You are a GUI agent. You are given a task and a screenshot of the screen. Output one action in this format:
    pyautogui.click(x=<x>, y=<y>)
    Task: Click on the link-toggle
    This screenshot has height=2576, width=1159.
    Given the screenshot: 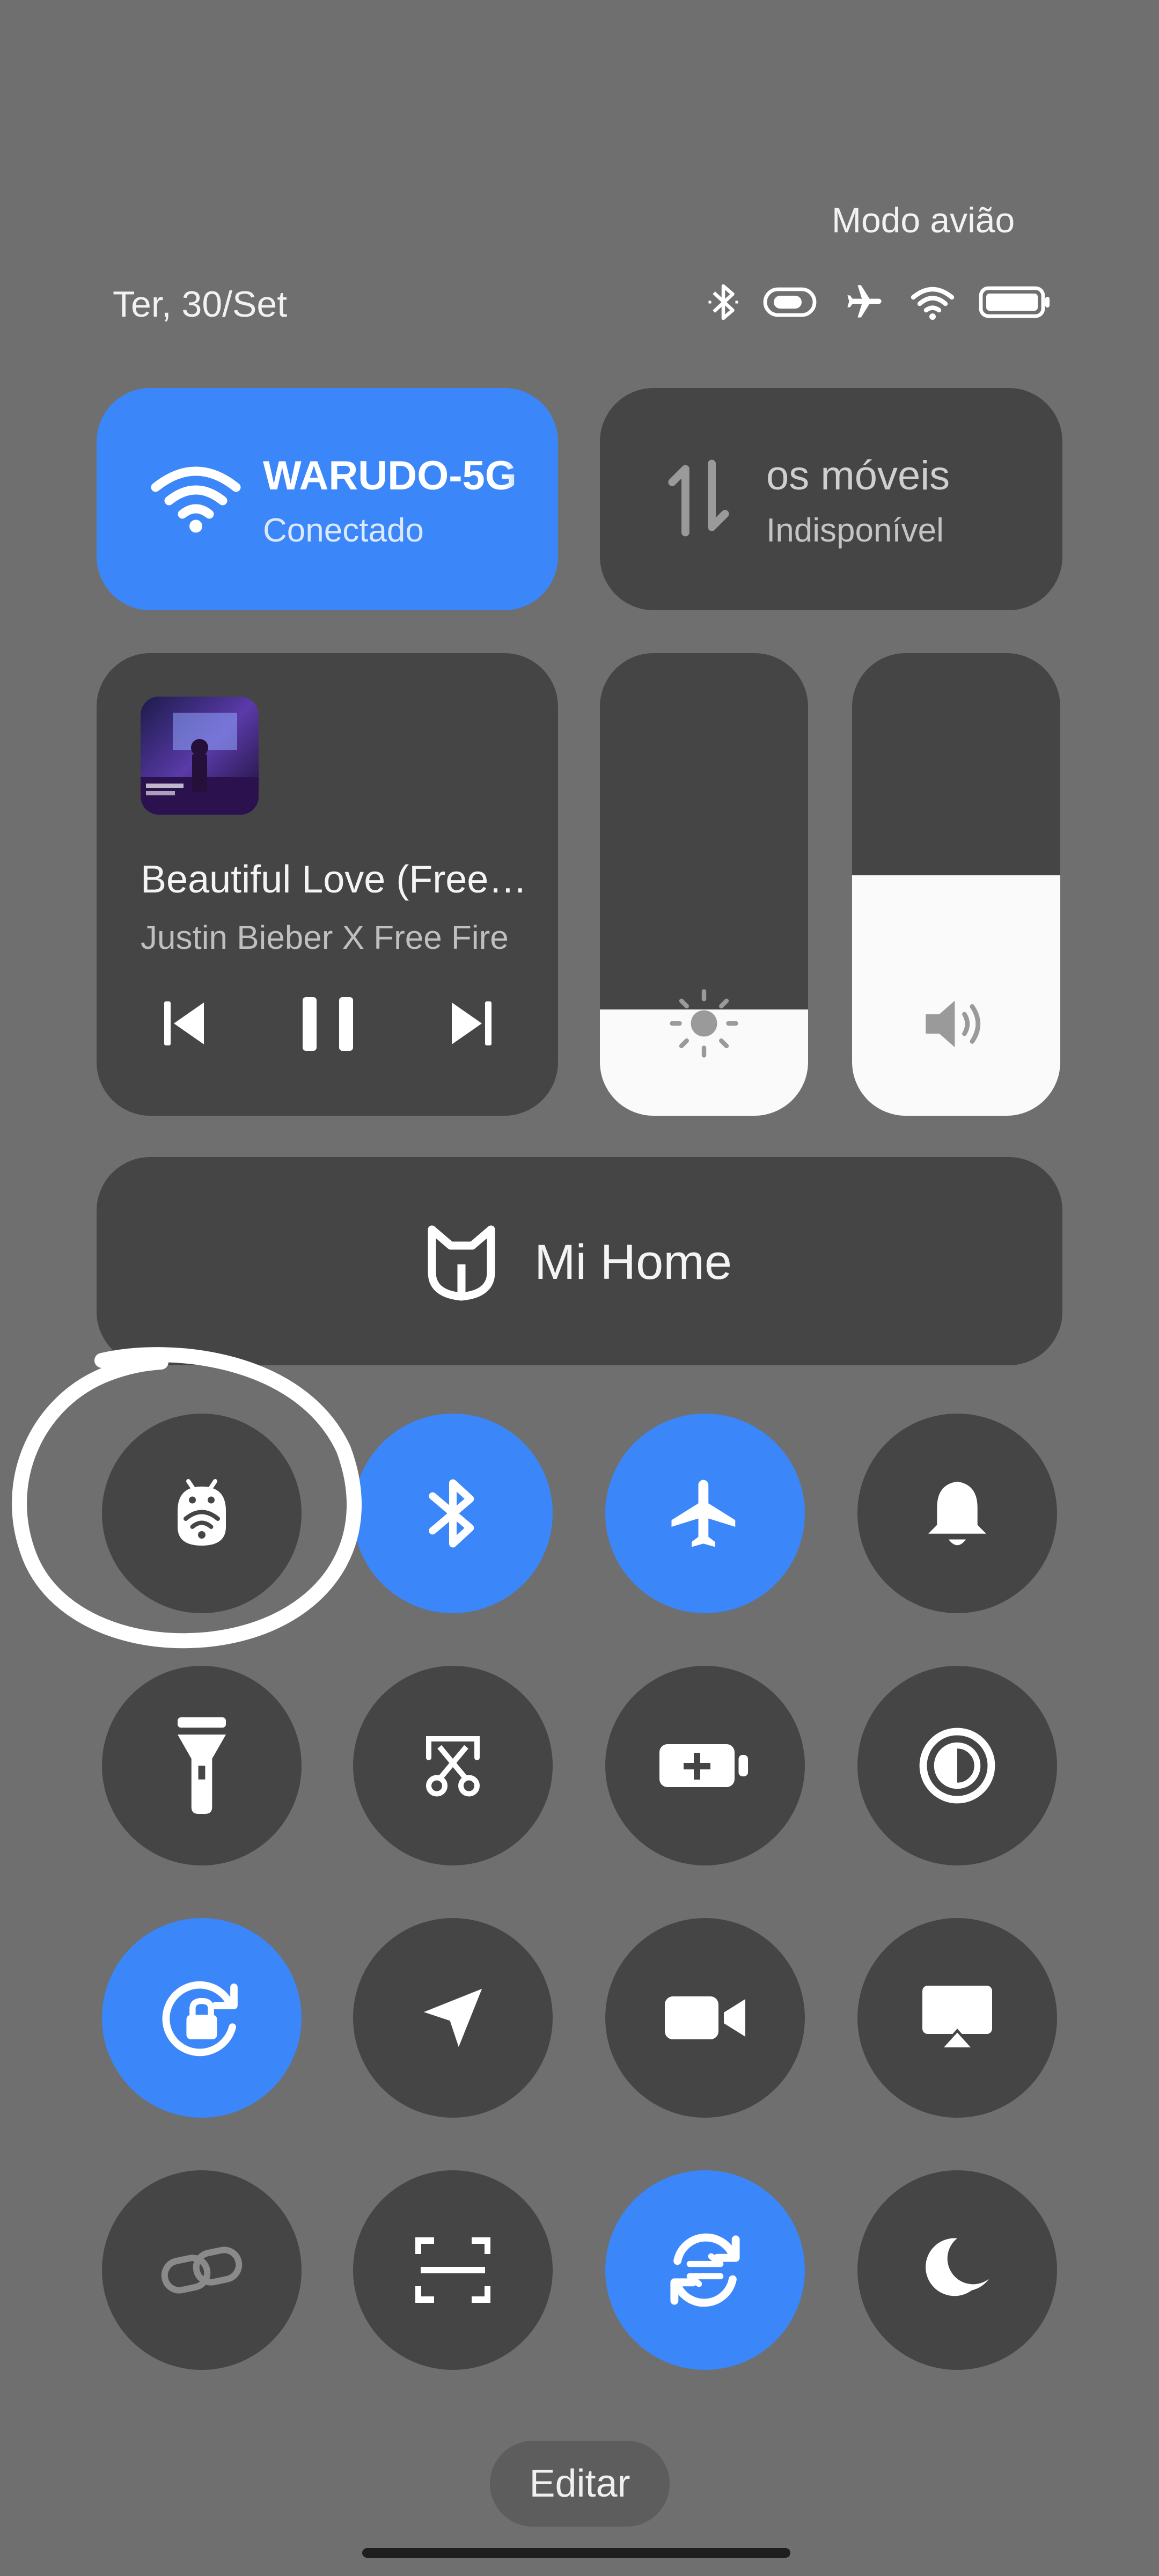 What is the action you would take?
    pyautogui.click(x=202, y=2270)
    